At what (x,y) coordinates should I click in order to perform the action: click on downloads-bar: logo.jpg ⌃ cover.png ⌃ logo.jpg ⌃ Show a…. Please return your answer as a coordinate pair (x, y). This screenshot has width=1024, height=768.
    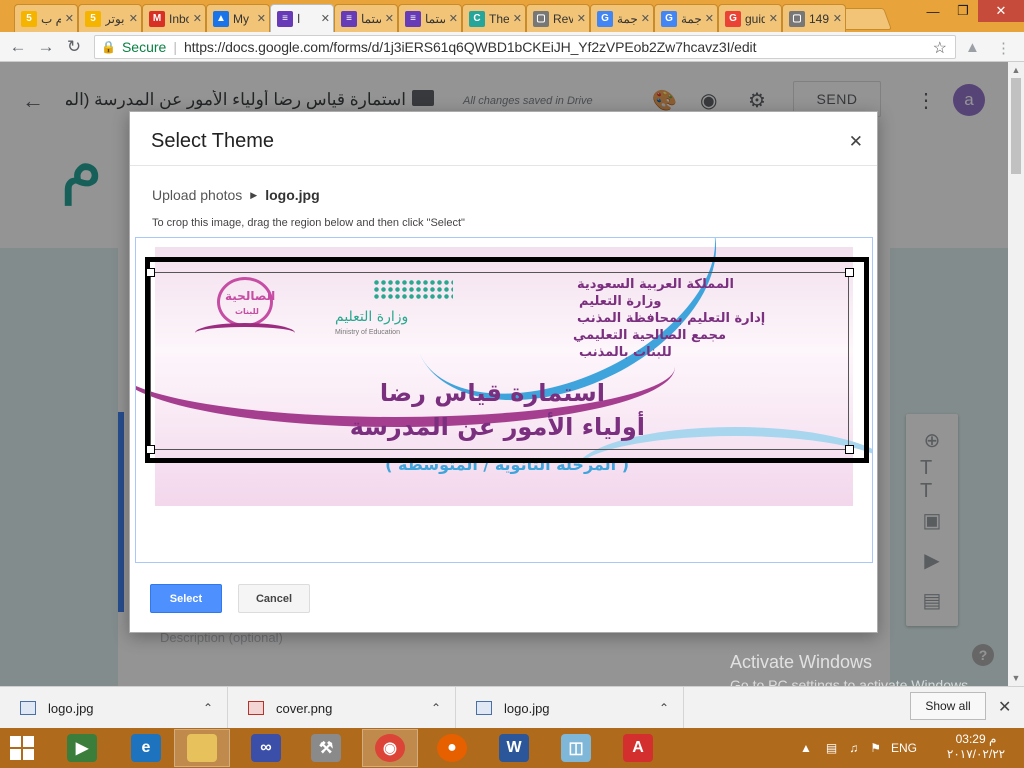
    Looking at the image, I should click on (512, 707).